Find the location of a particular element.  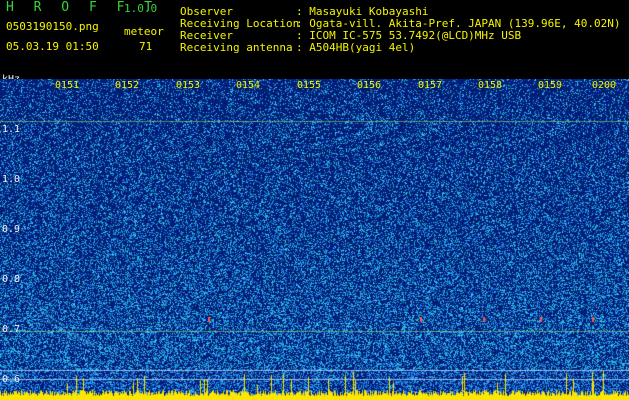

meteor-count: 71 is located at coordinates (146, 46).